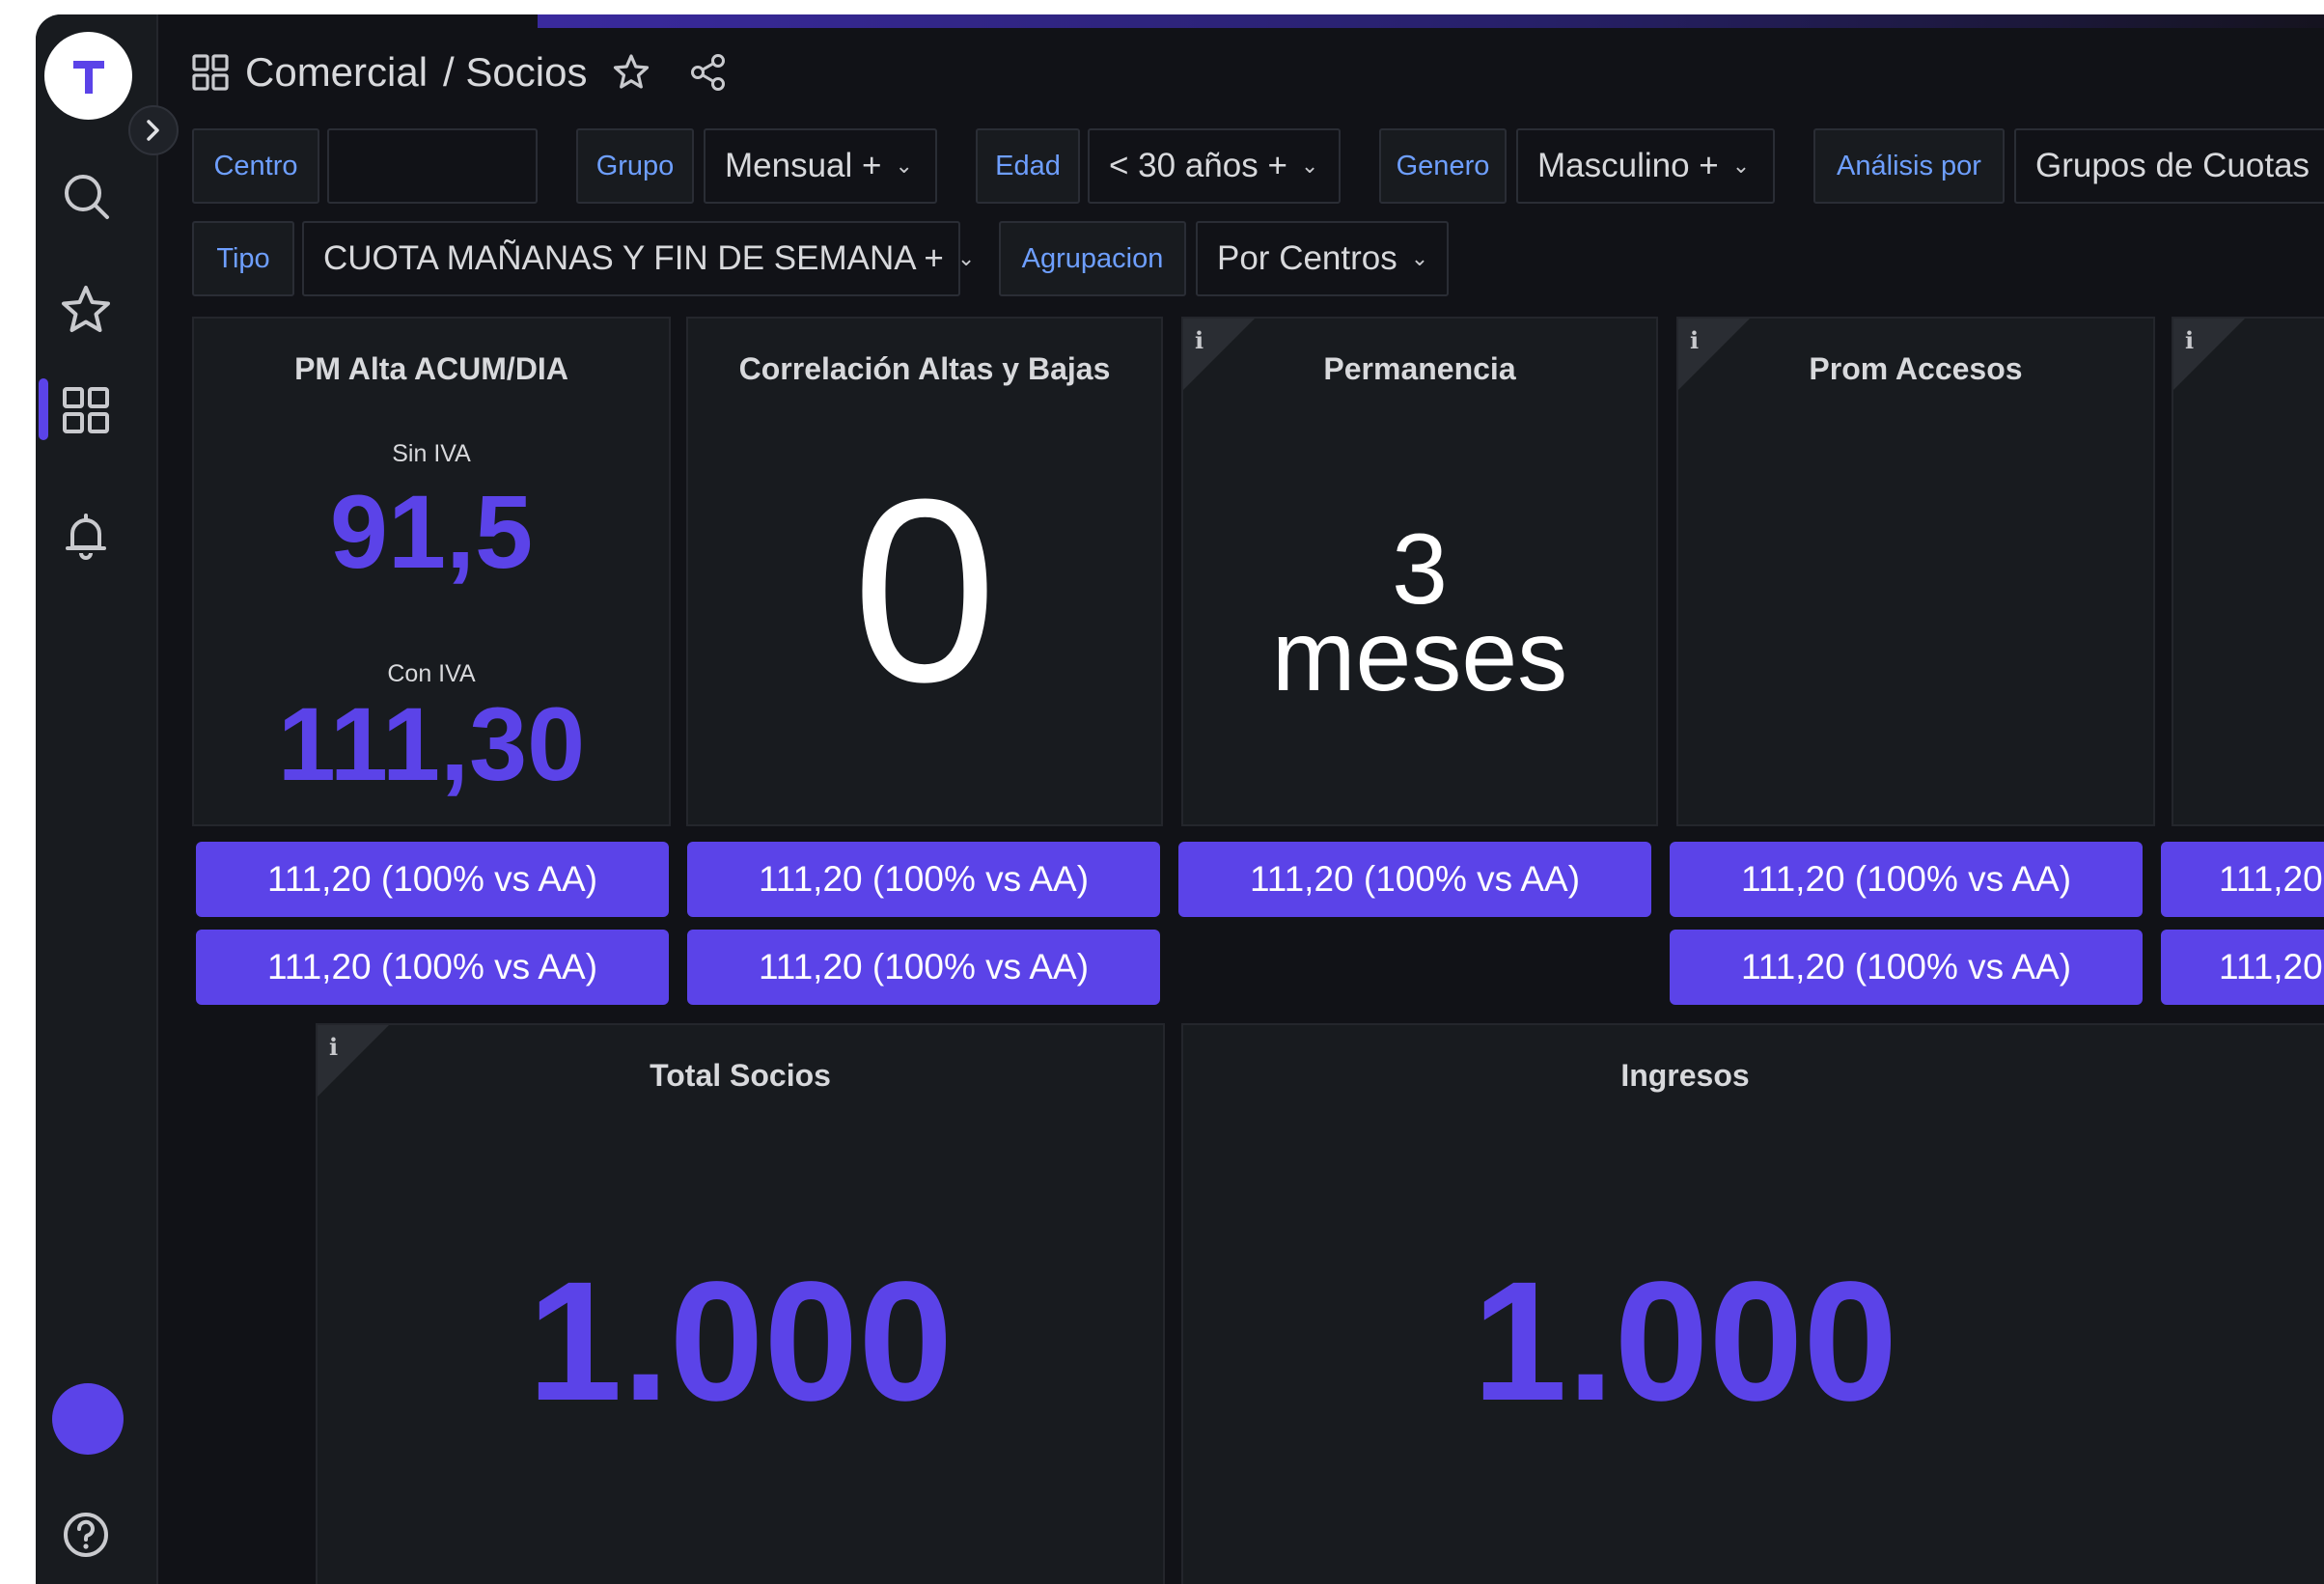 This screenshot has width=2324, height=1584. Describe the element at coordinates (924, 591) in the screenshot. I see `correlacion-value: 0` at that location.